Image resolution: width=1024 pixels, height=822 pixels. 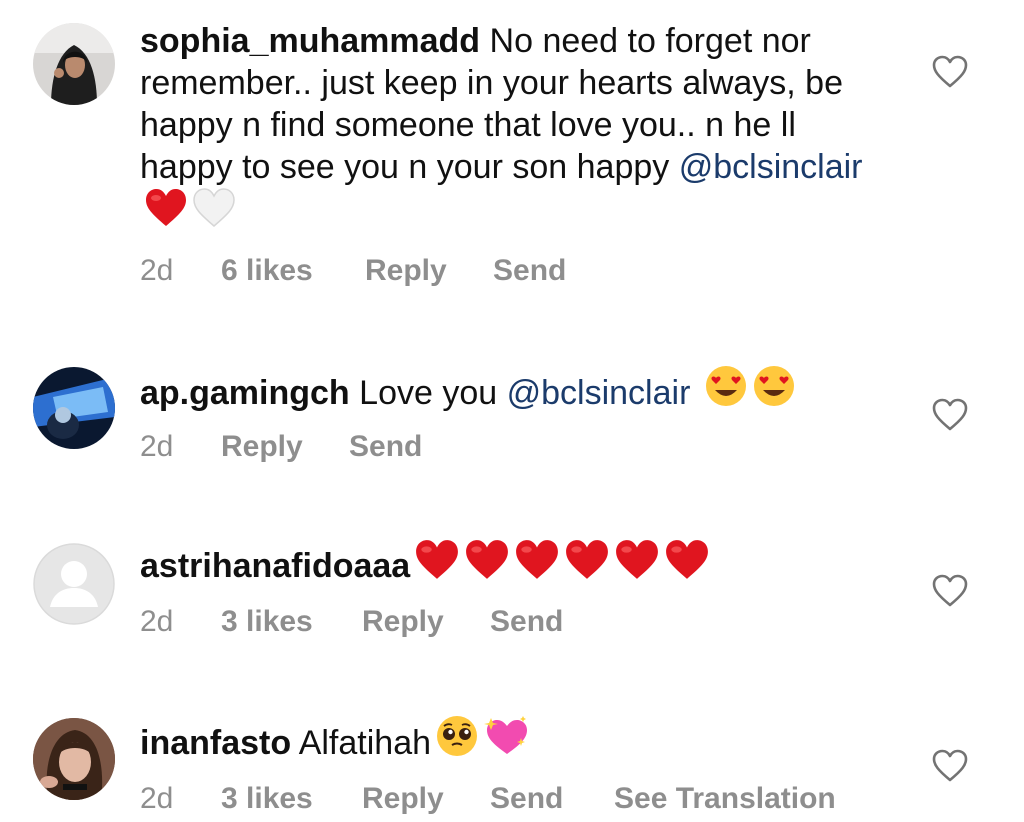 What do you see at coordinates (428, 393) in the screenshot?
I see `comment-body: Love you` at bounding box center [428, 393].